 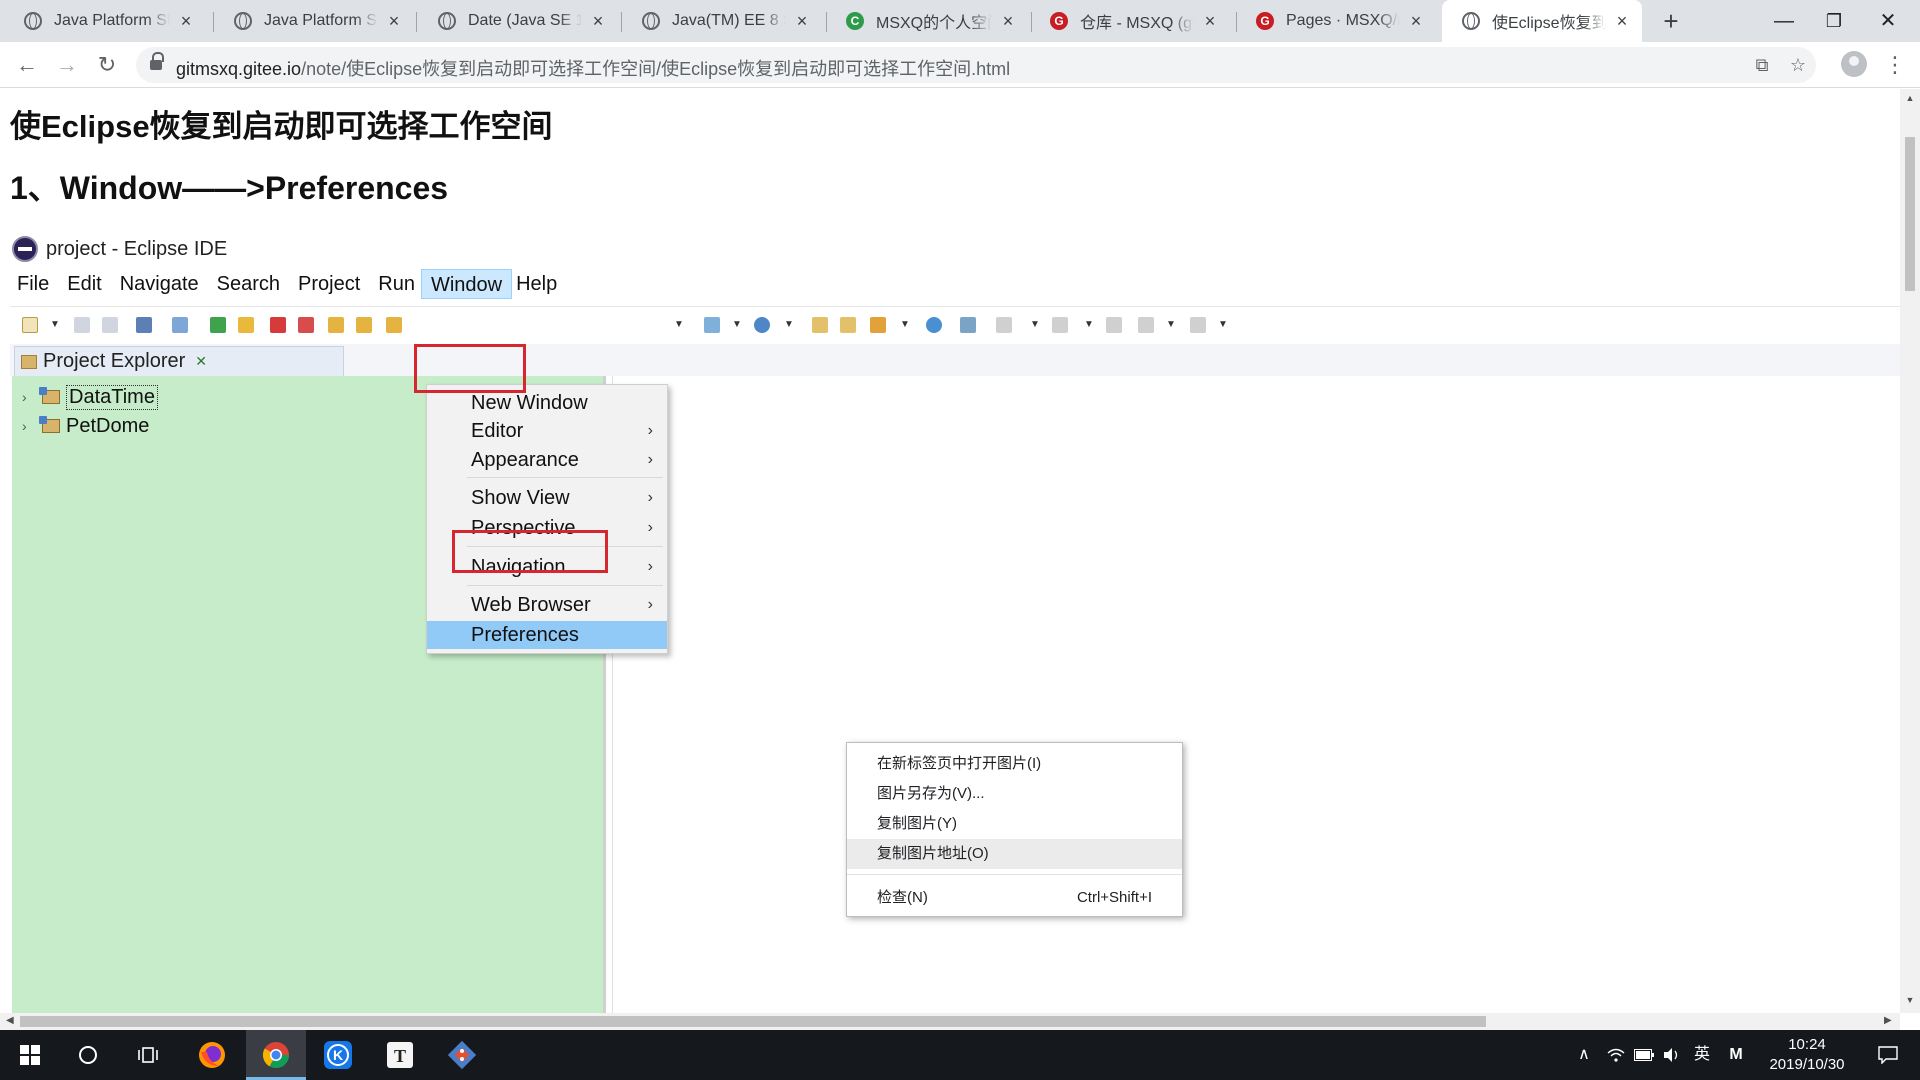 What do you see at coordinates (1854, 64) in the screenshot?
I see `profile-avatar-icon` at bounding box center [1854, 64].